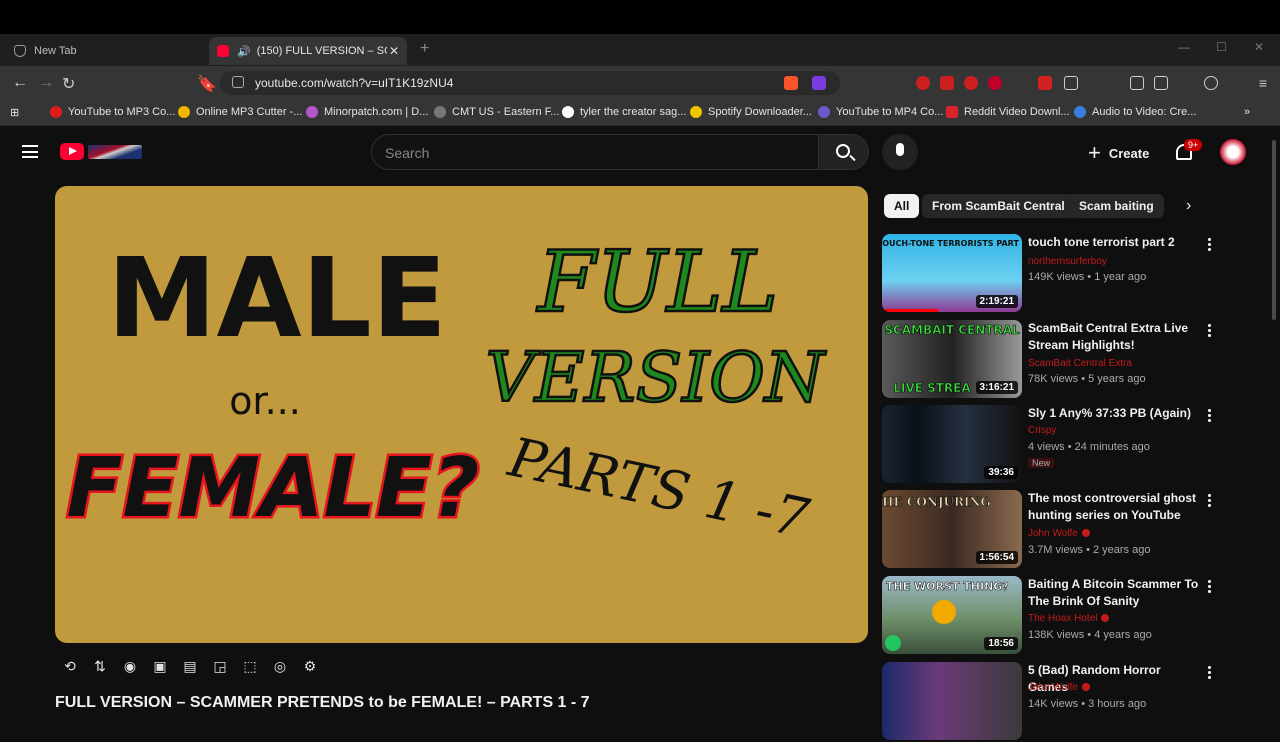 The image size is (1280, 742). I want to click on ublock-icon, so click(995, 83).